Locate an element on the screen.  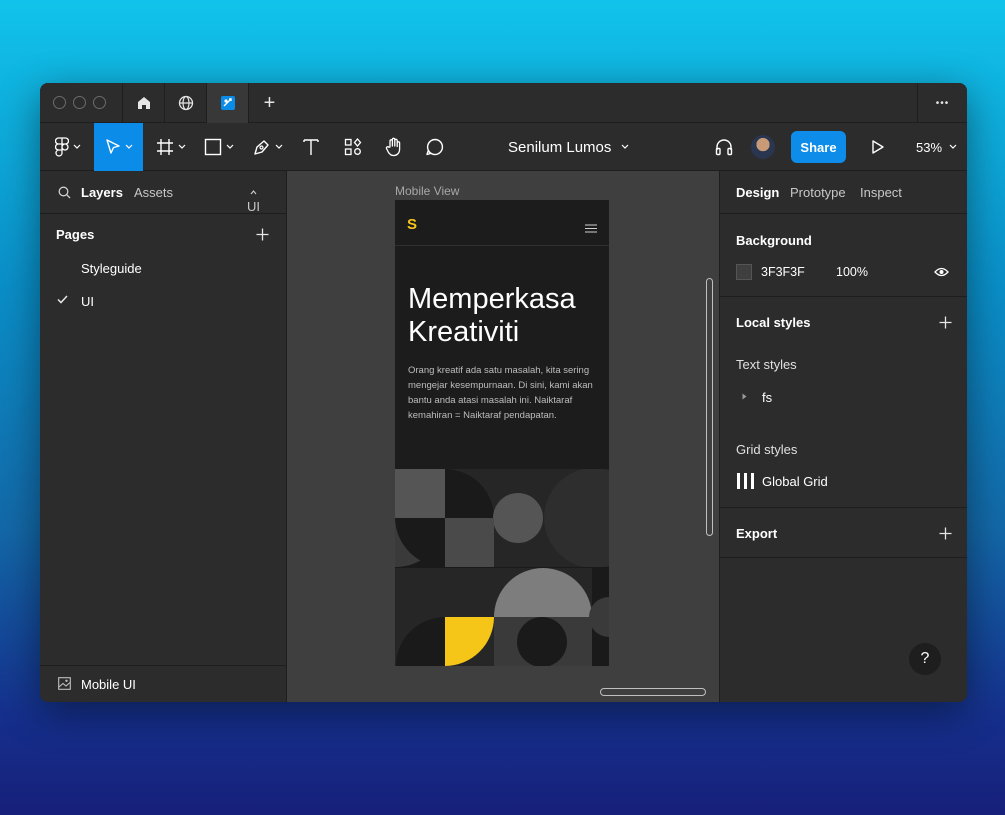
text-tool-button is located at coordinates (311, 147).